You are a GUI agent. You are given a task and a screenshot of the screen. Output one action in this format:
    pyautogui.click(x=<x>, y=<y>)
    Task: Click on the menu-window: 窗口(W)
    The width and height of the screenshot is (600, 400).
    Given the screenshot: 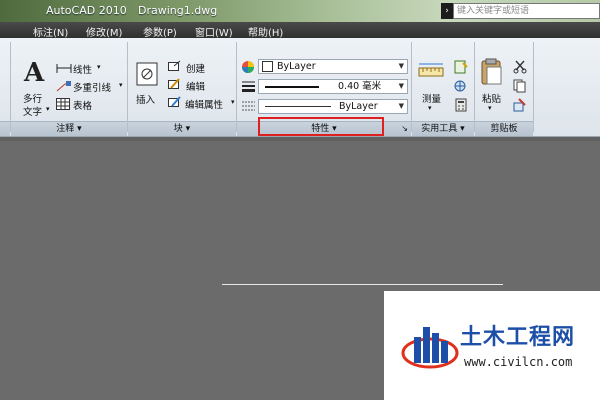 What is the action you would take?
    pyautogui.click(x=214, y=31)
    